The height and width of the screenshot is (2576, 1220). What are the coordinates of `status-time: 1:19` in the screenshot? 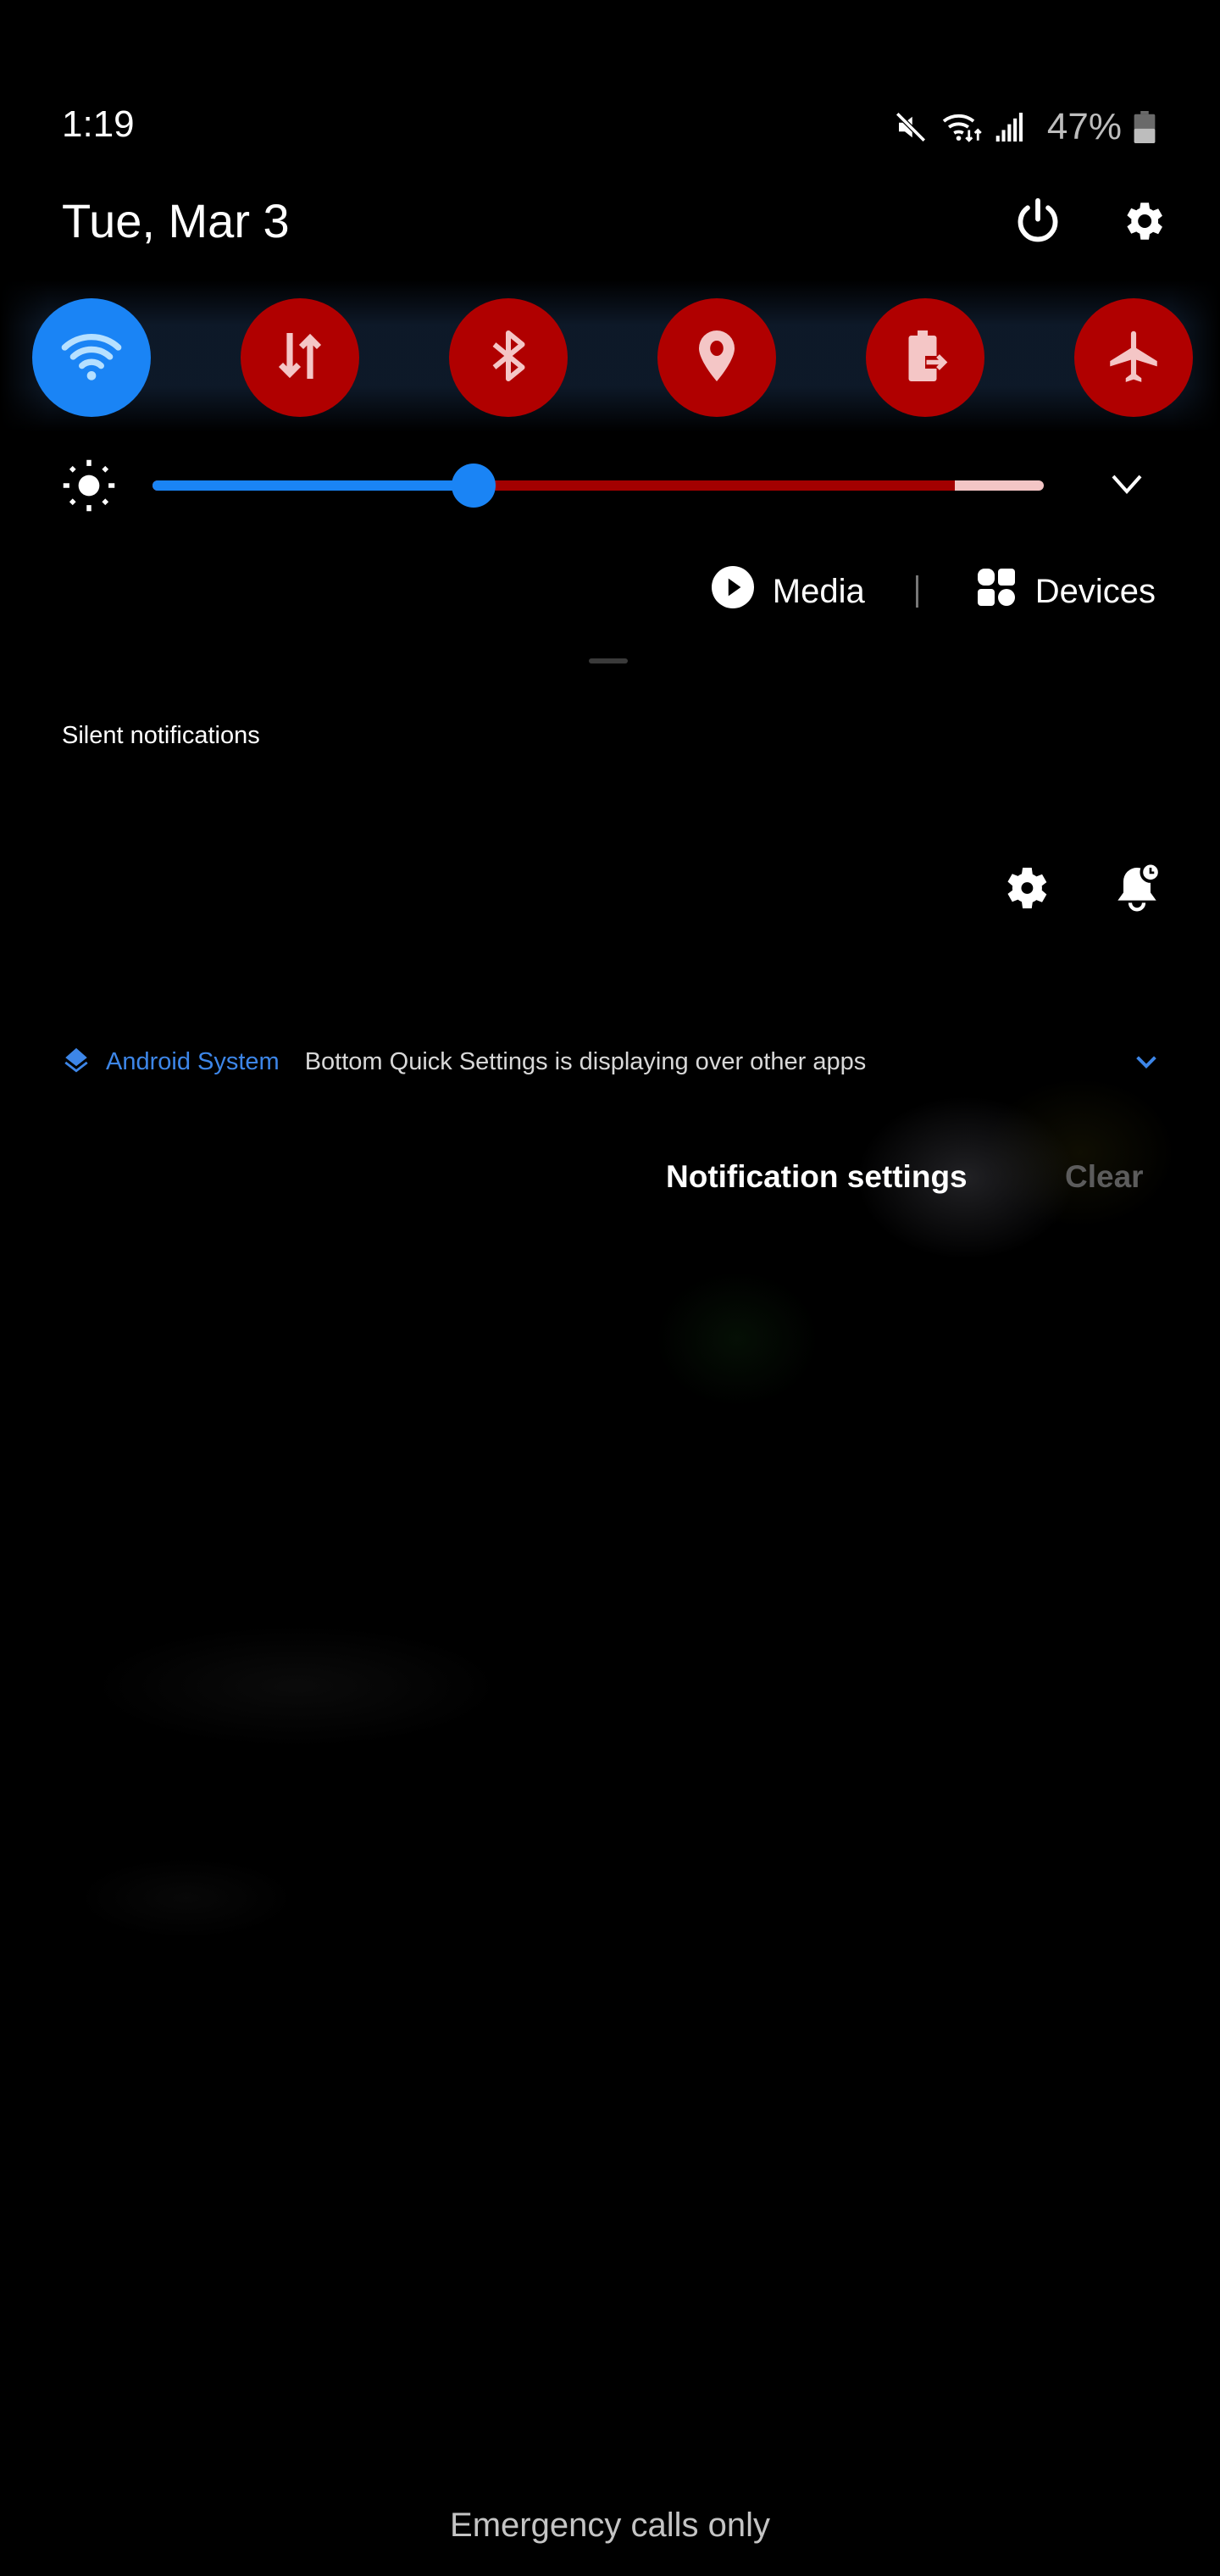 It's located at (98, 124).